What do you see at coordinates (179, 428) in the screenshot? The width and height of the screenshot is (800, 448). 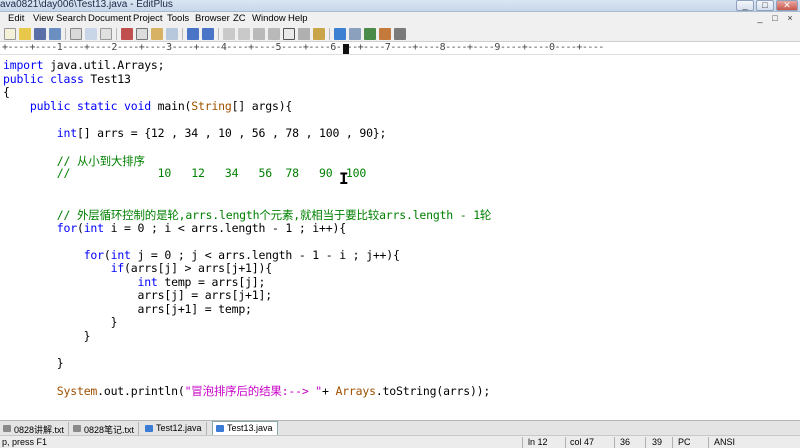 I see `document-tab-label: Test12.java` at bounding box center [179, 428].